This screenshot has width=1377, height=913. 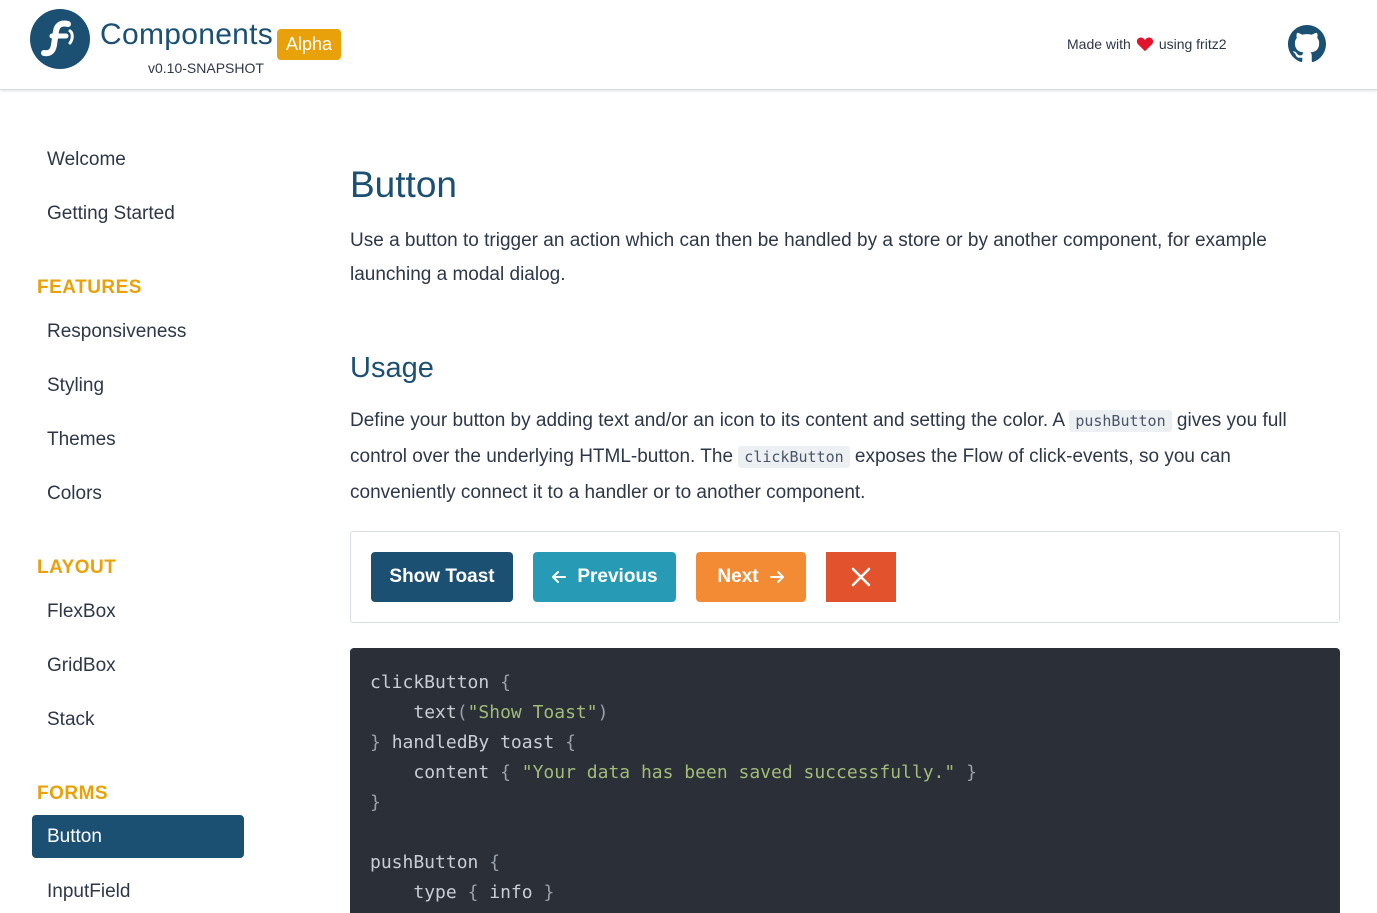 I want to click on made-with-note: Made with using fritz2, so click(x=1147, y=44).